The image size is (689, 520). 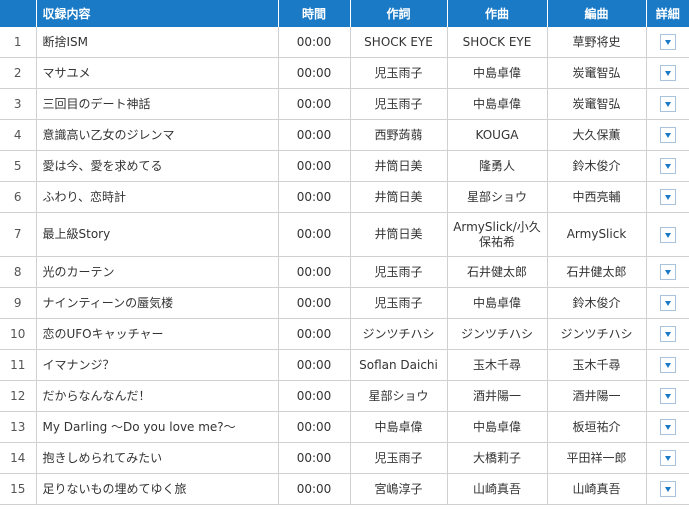 I want to click on table-row: 1 断捨ISM 00:00 SHOCK EYE SHOCK EYE 草野将史, so click(x=344, y=42).